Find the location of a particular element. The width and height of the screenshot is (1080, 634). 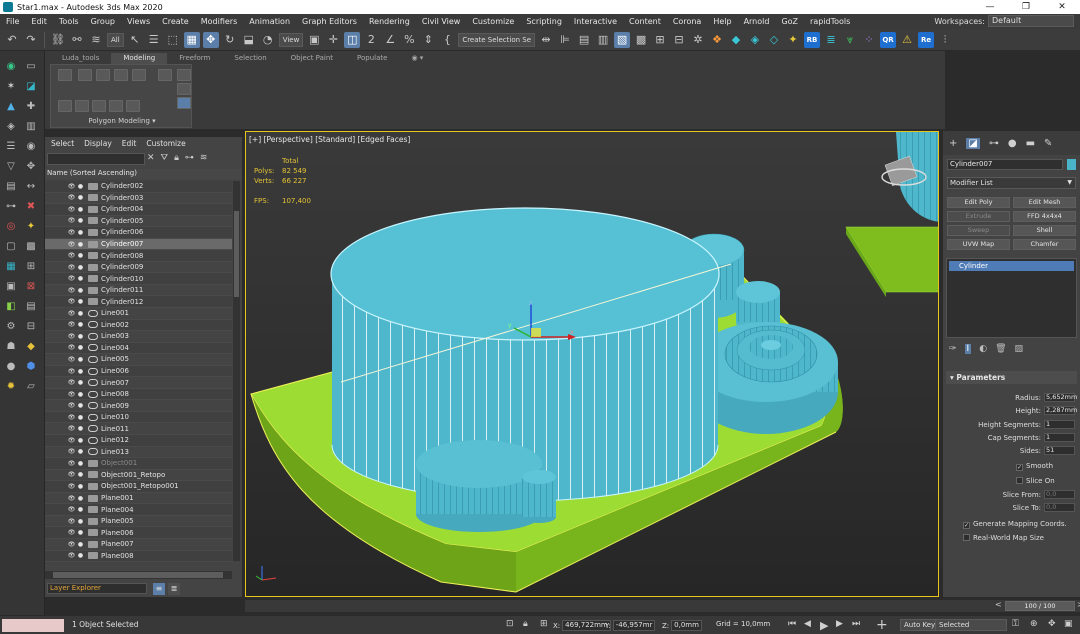

show-end-result-icon: Ⅰ is located at coordinates (968, 349).